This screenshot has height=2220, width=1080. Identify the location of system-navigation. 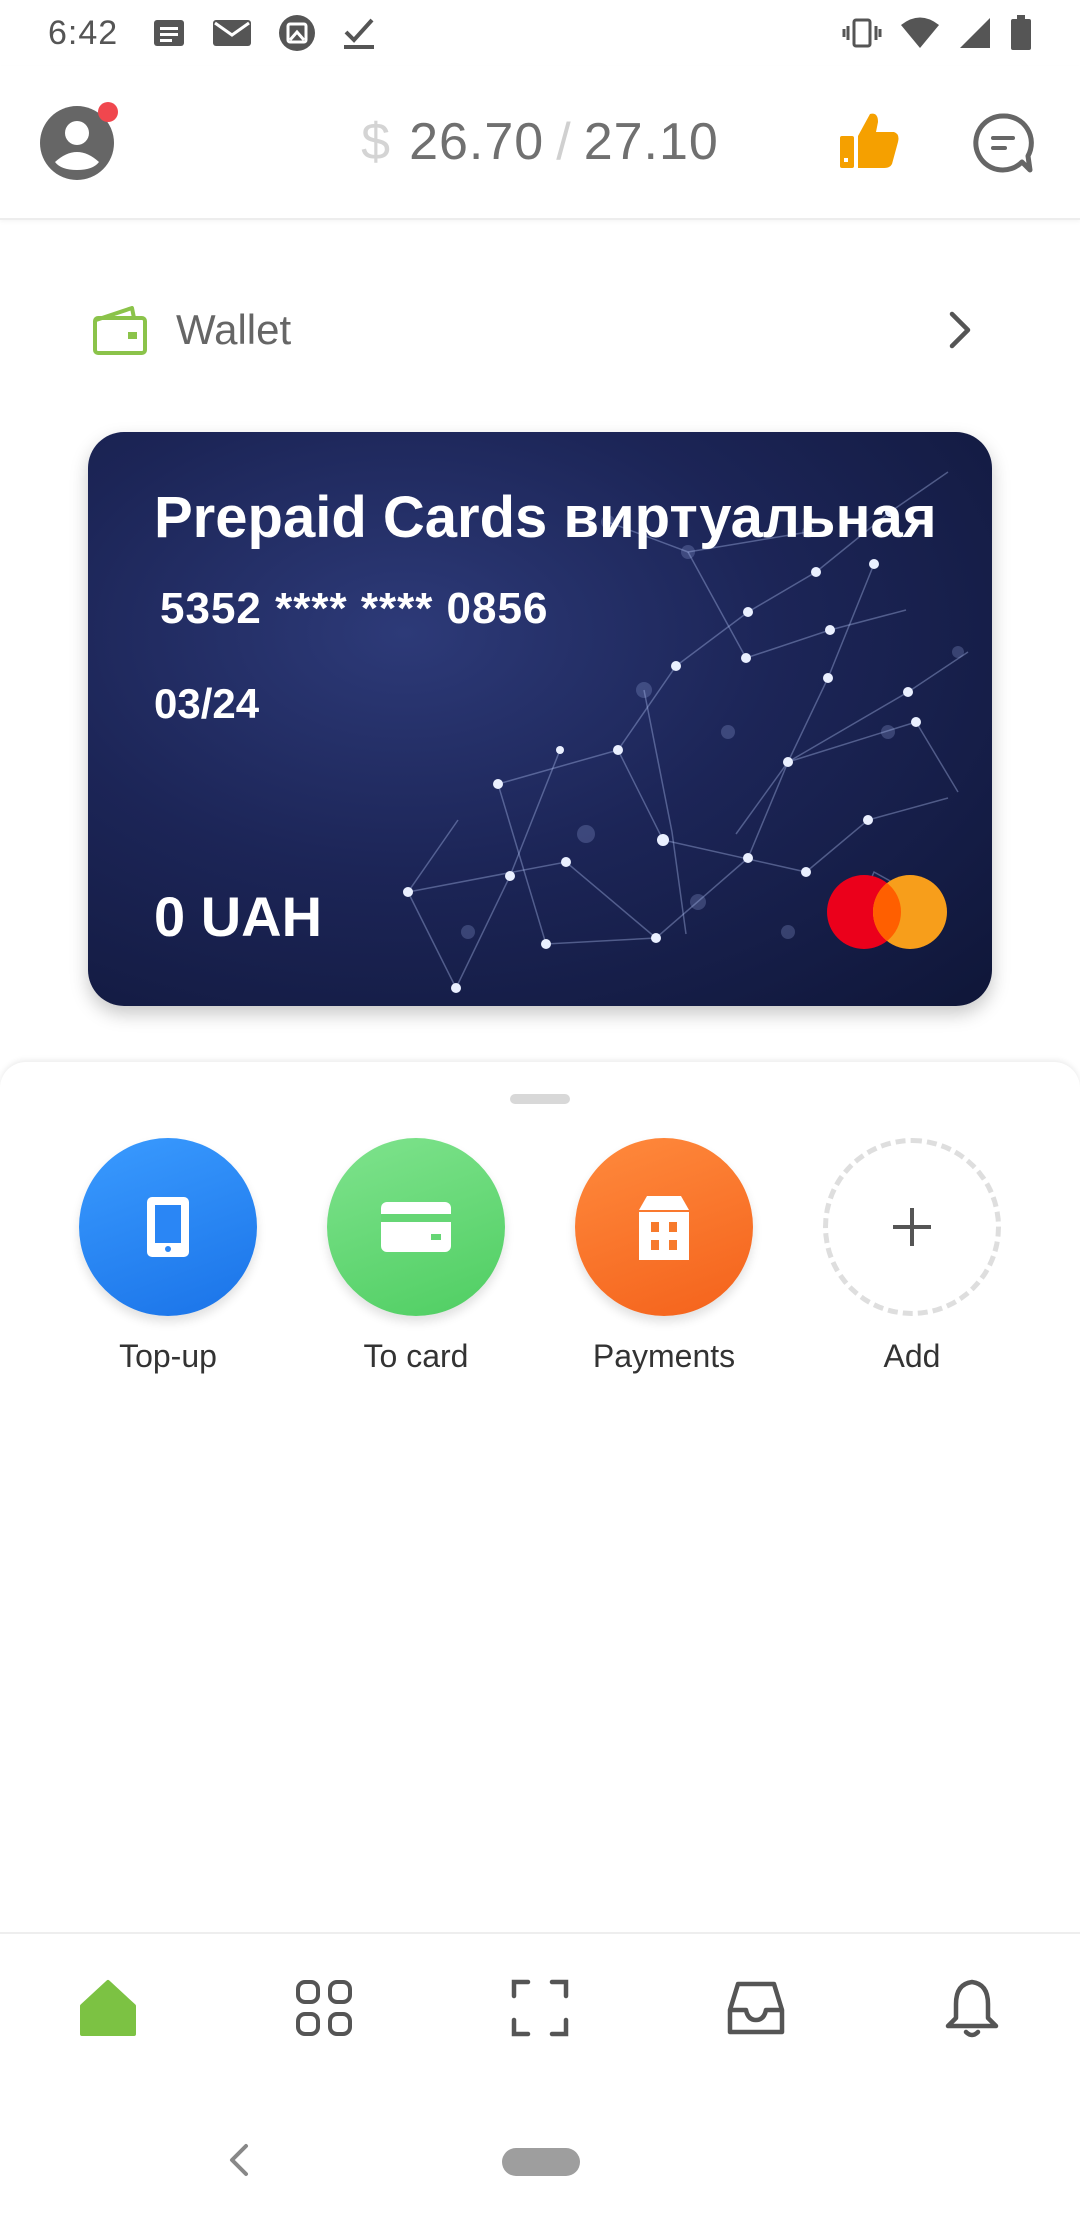
(540, 2151).